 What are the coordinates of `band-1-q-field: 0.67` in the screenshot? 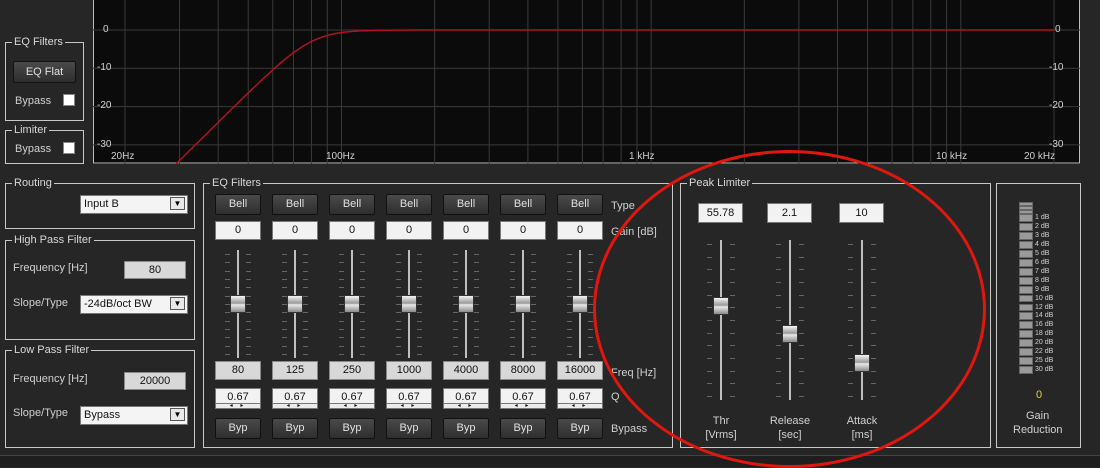 It's located at (238, 396).